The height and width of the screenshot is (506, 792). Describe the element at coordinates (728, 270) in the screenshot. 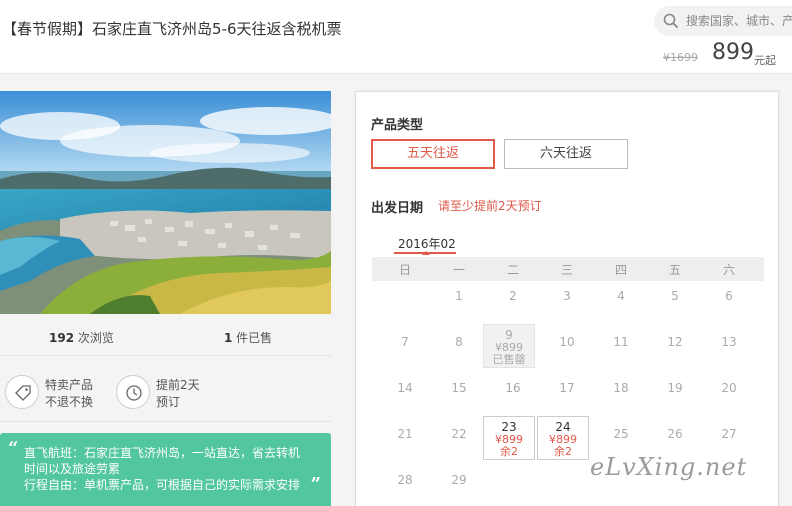

I see `weekday-label: 六` at that location.